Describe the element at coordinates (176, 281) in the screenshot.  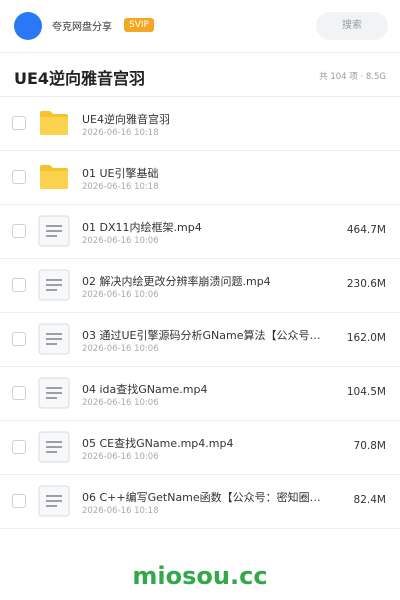
I see `file-name: 02 解决内绘更改分辨率崩溃问题.mp4` at that location.